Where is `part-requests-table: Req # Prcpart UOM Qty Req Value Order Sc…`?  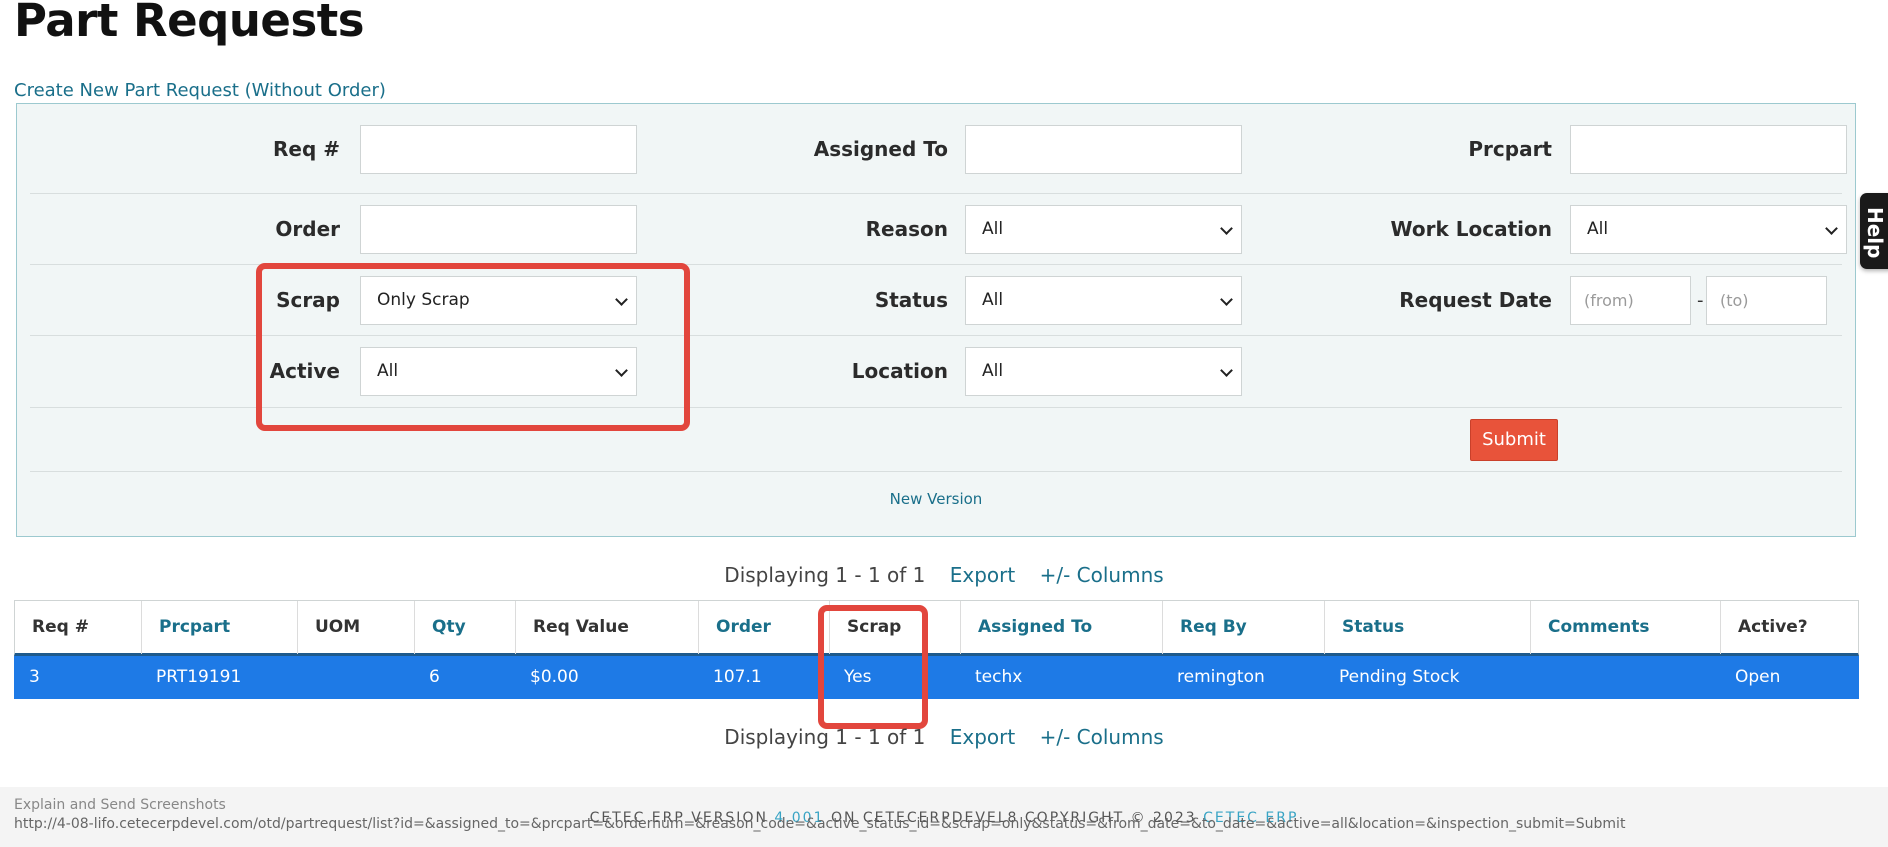 part-requests-table: Req # Prcpart UOM Qty Req Value Order Sc… is located at coordinates (936, 649).